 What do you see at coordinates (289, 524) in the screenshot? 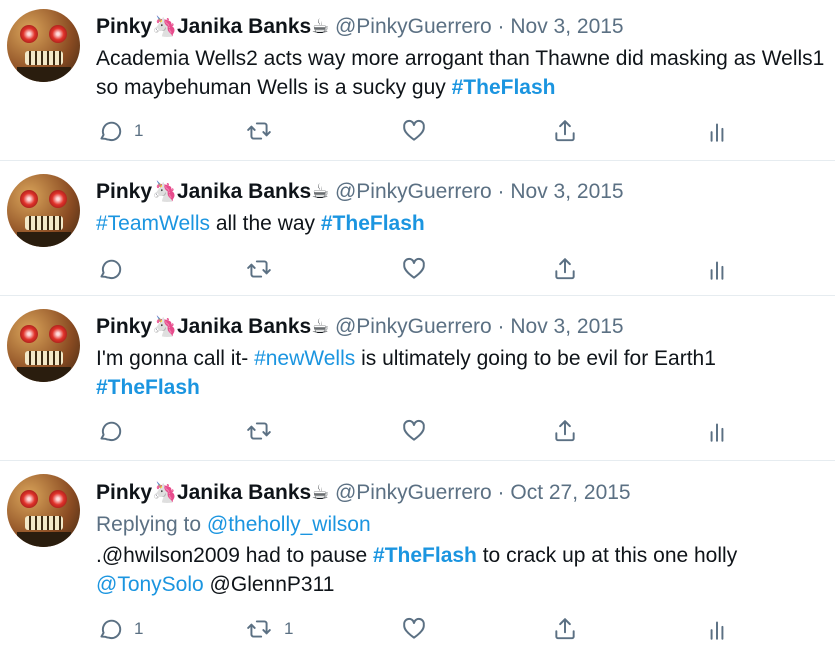
I see `reply-mention: @theholly_wilson` at bounding box center [289, 524].